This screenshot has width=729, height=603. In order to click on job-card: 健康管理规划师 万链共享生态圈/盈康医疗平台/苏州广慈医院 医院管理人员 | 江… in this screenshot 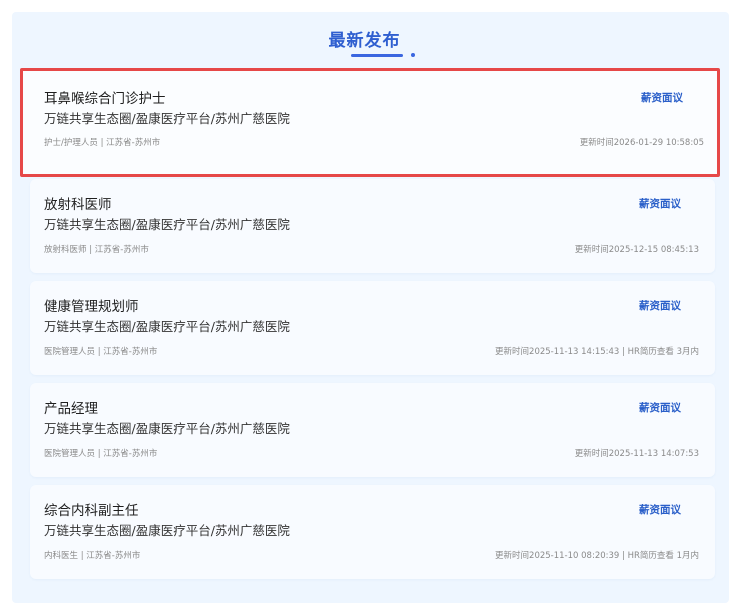, I will do `click(372, 328)`.